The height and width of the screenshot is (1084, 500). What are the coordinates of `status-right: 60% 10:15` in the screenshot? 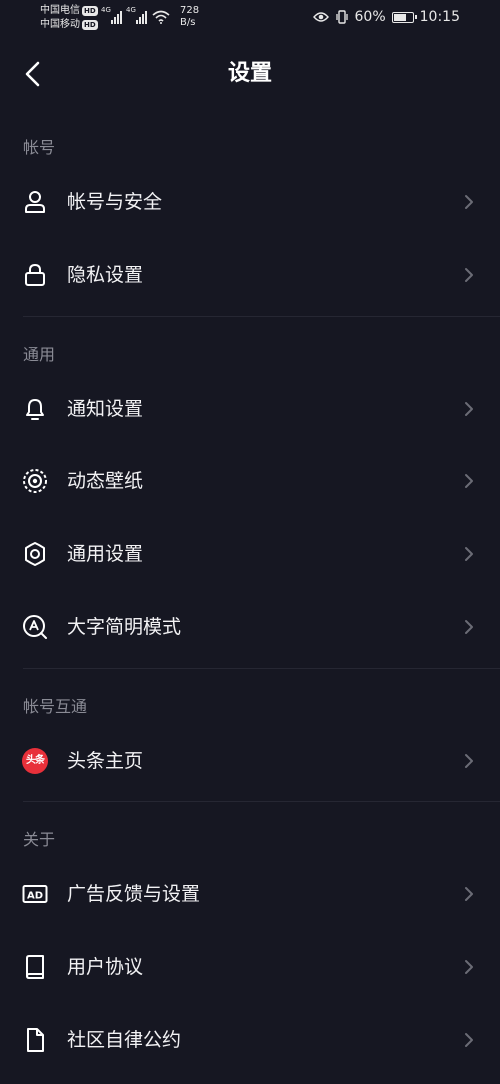 It's located at (386, 17).